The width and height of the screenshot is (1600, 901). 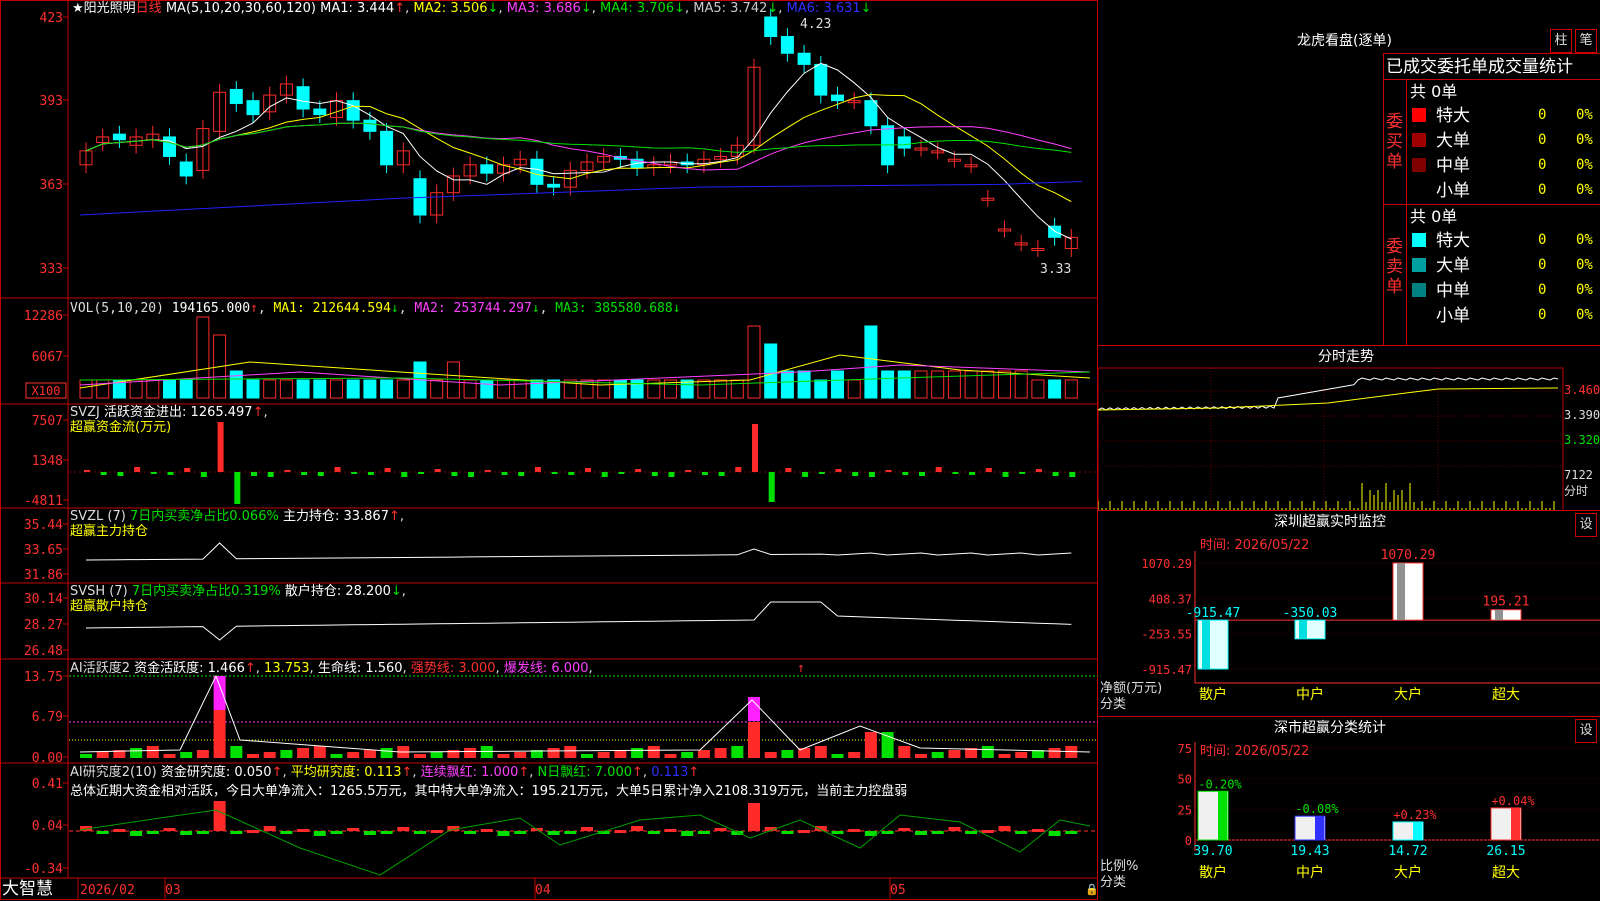 What do you see at coordinates (337, 591) in the screenshot?
I see `svsh-holding: 散户持仓: 28.200` at bounding box center [337, 591].